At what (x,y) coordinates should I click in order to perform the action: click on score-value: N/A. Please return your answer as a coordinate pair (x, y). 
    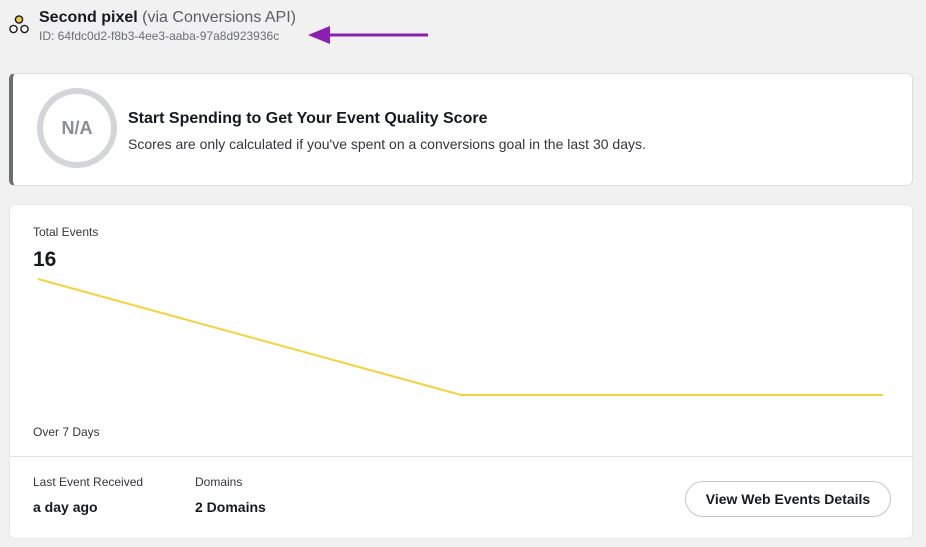
    Looking at the image, I should click on (77, 127).